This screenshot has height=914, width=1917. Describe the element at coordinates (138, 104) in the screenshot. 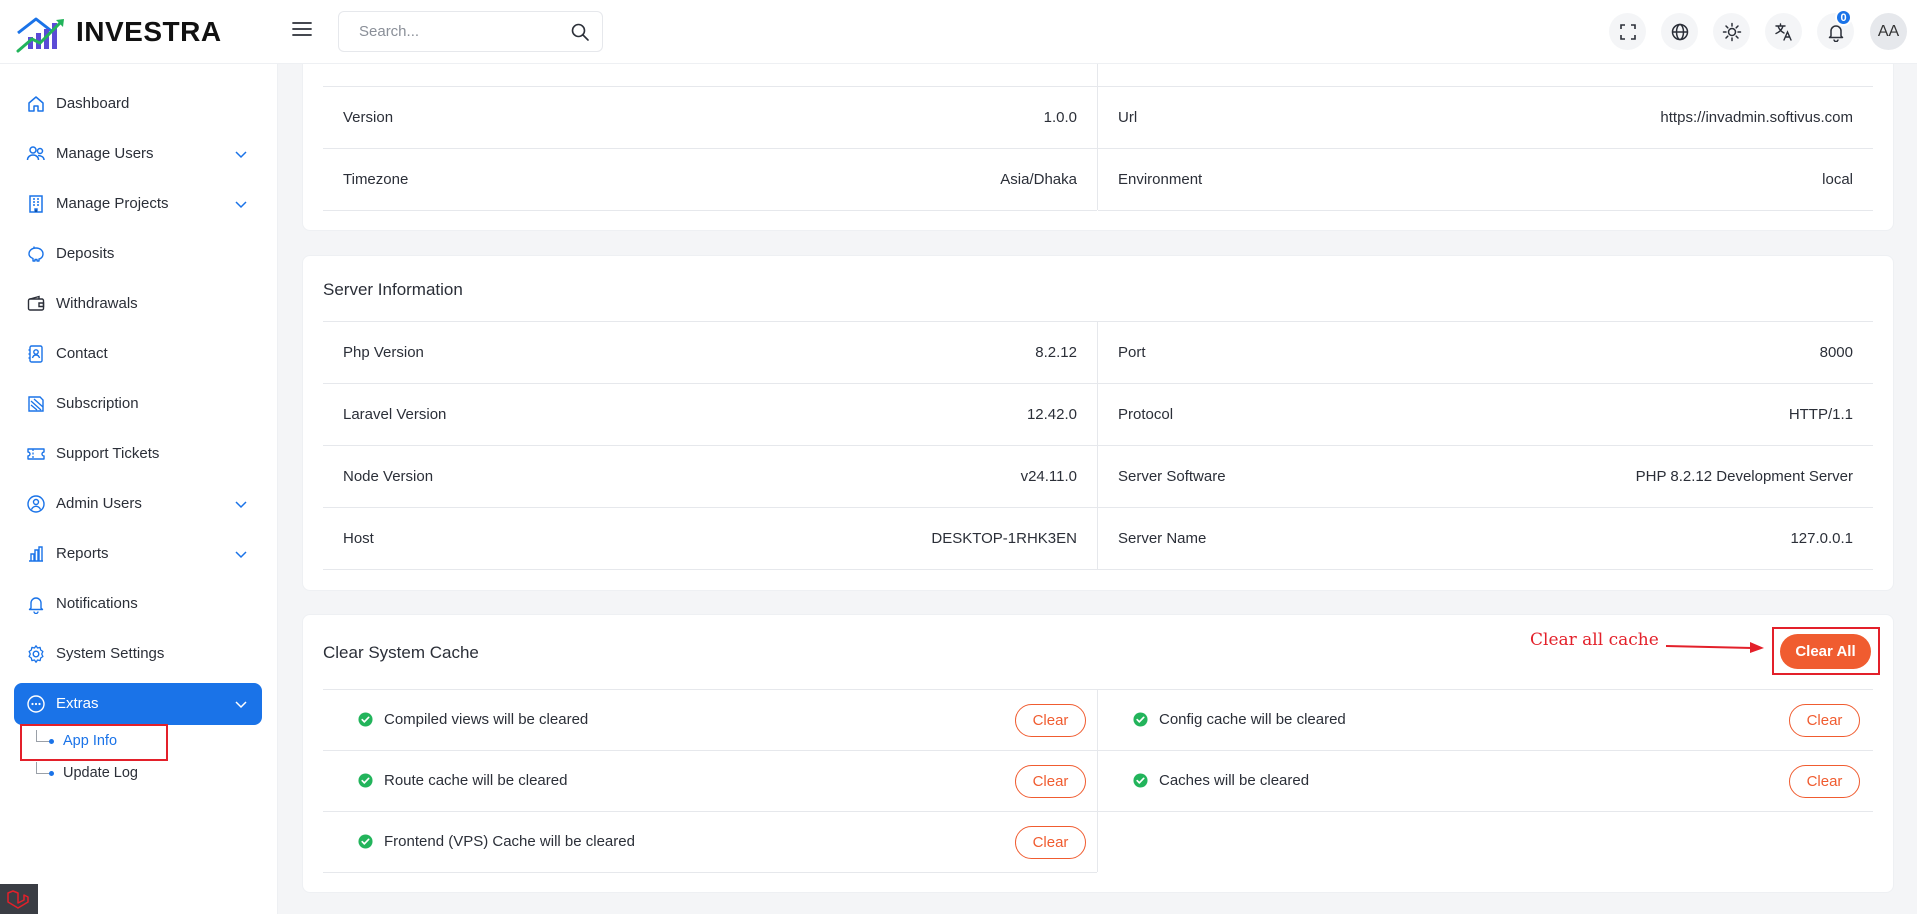

I see `sidebar-item-dashboard: Dashboard` at that location.